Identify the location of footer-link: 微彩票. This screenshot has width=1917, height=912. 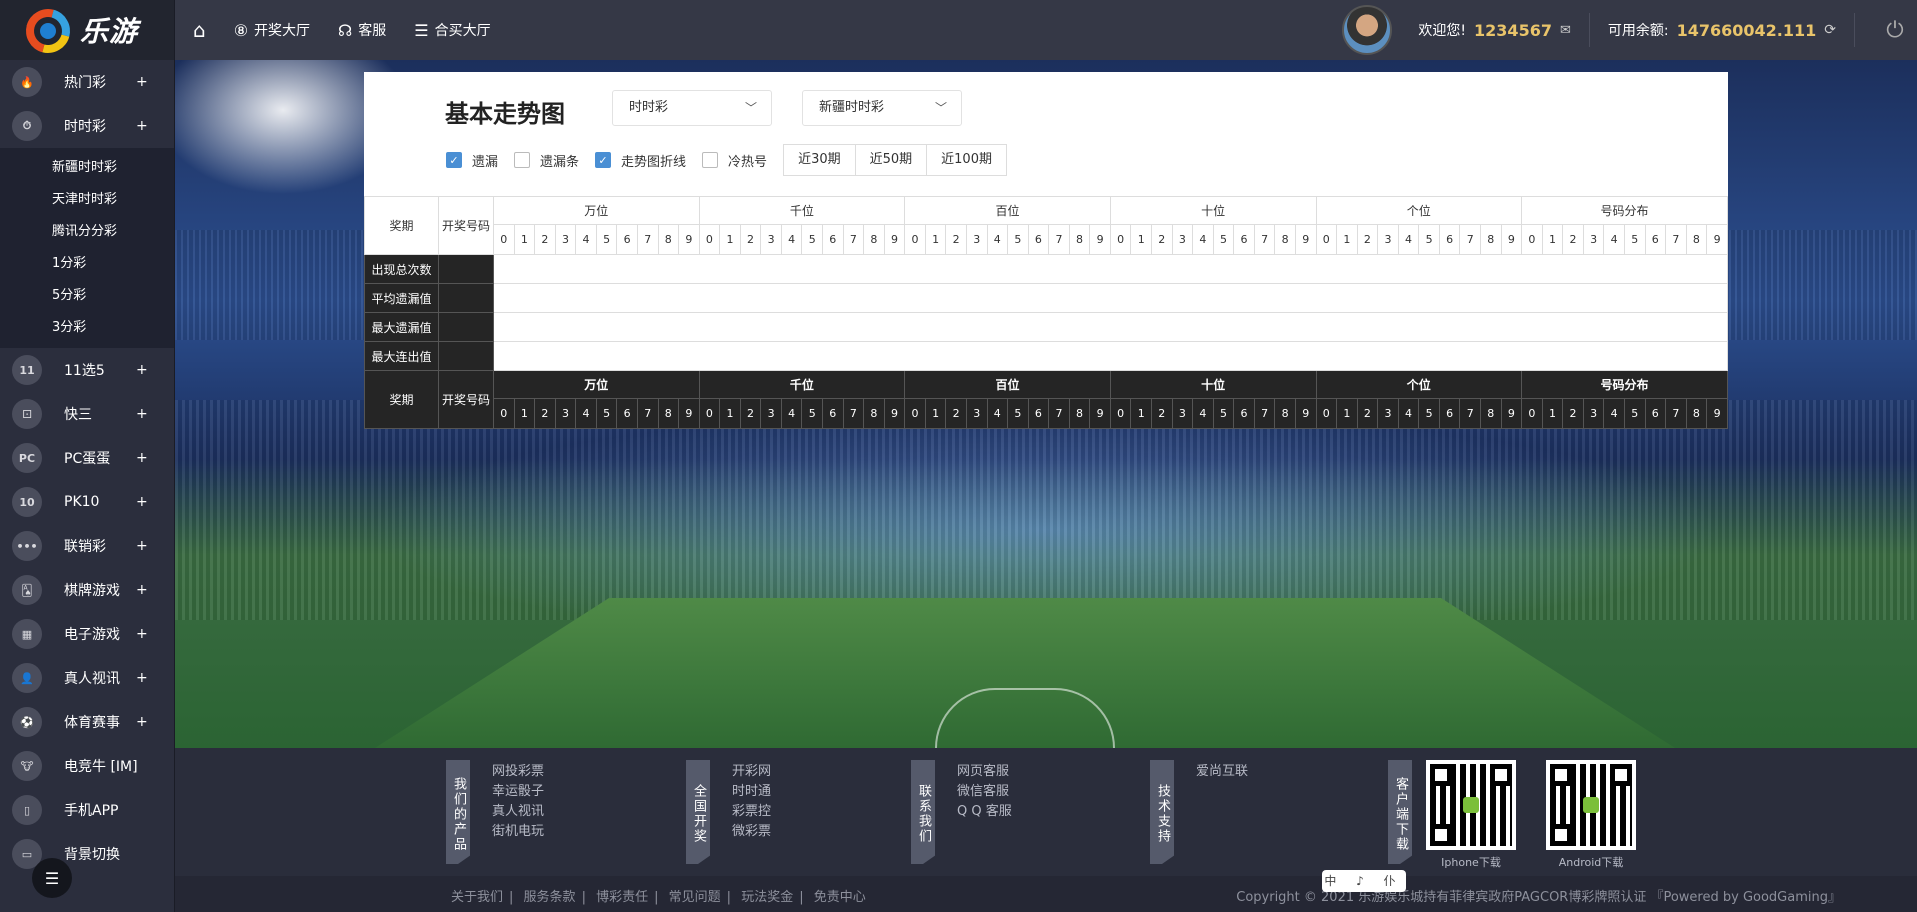
(751, 832).